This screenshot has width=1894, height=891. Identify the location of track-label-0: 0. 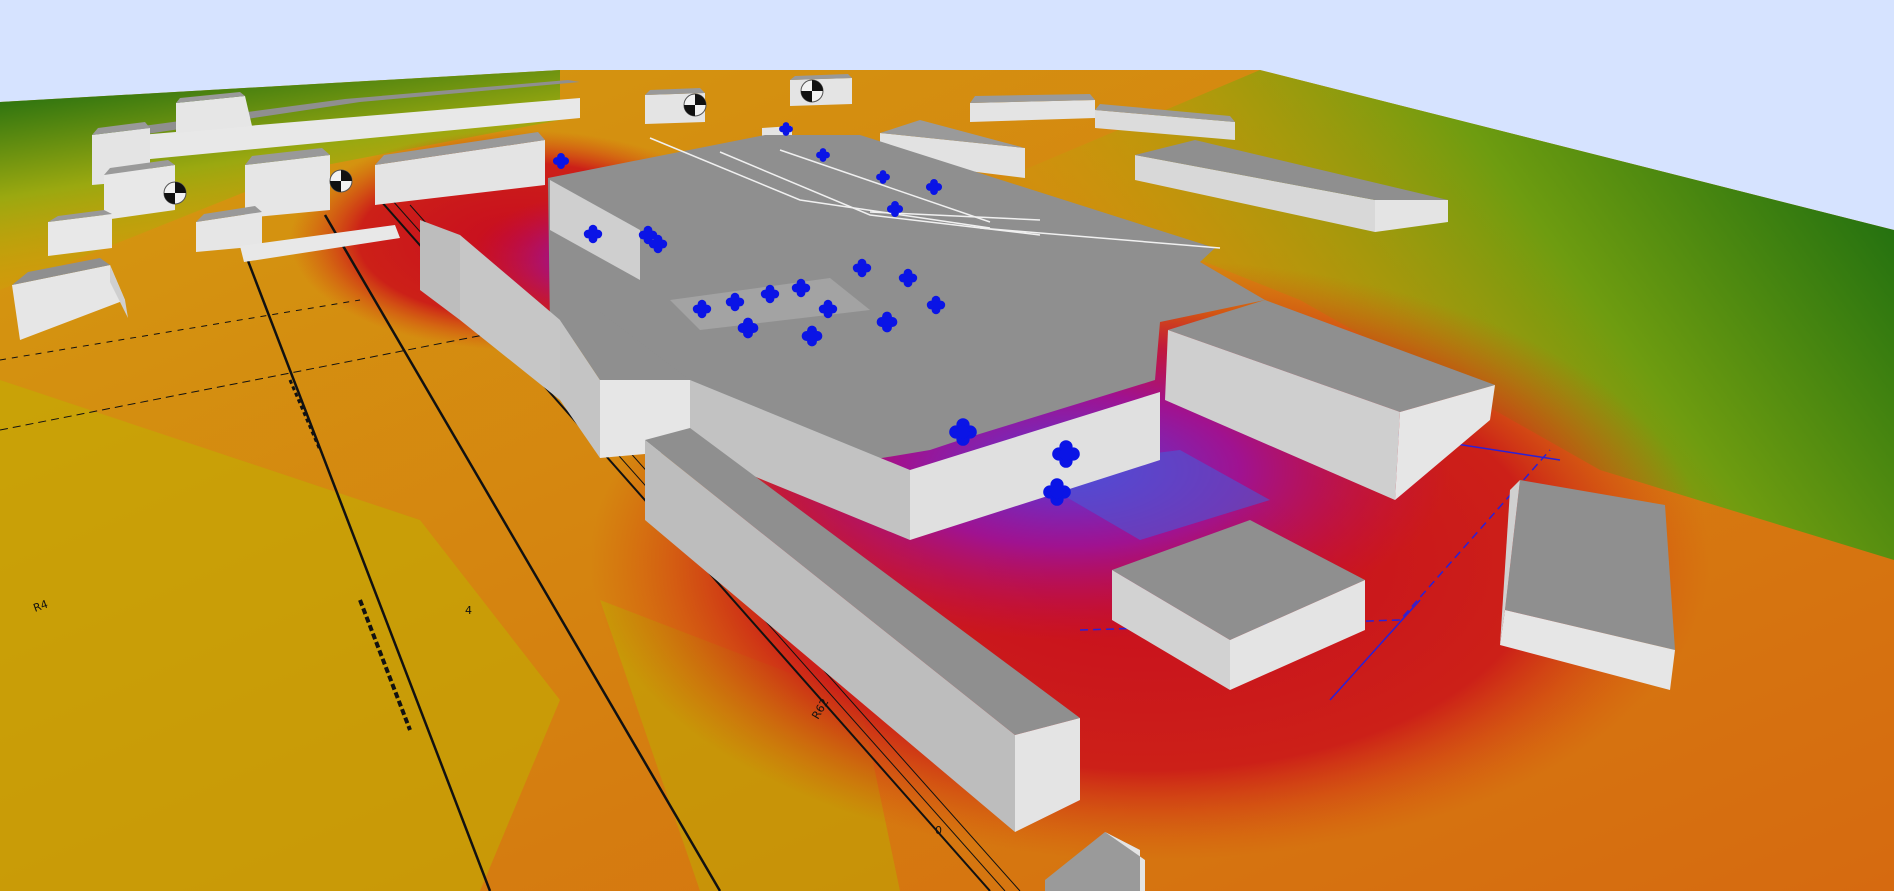
(938, 830).